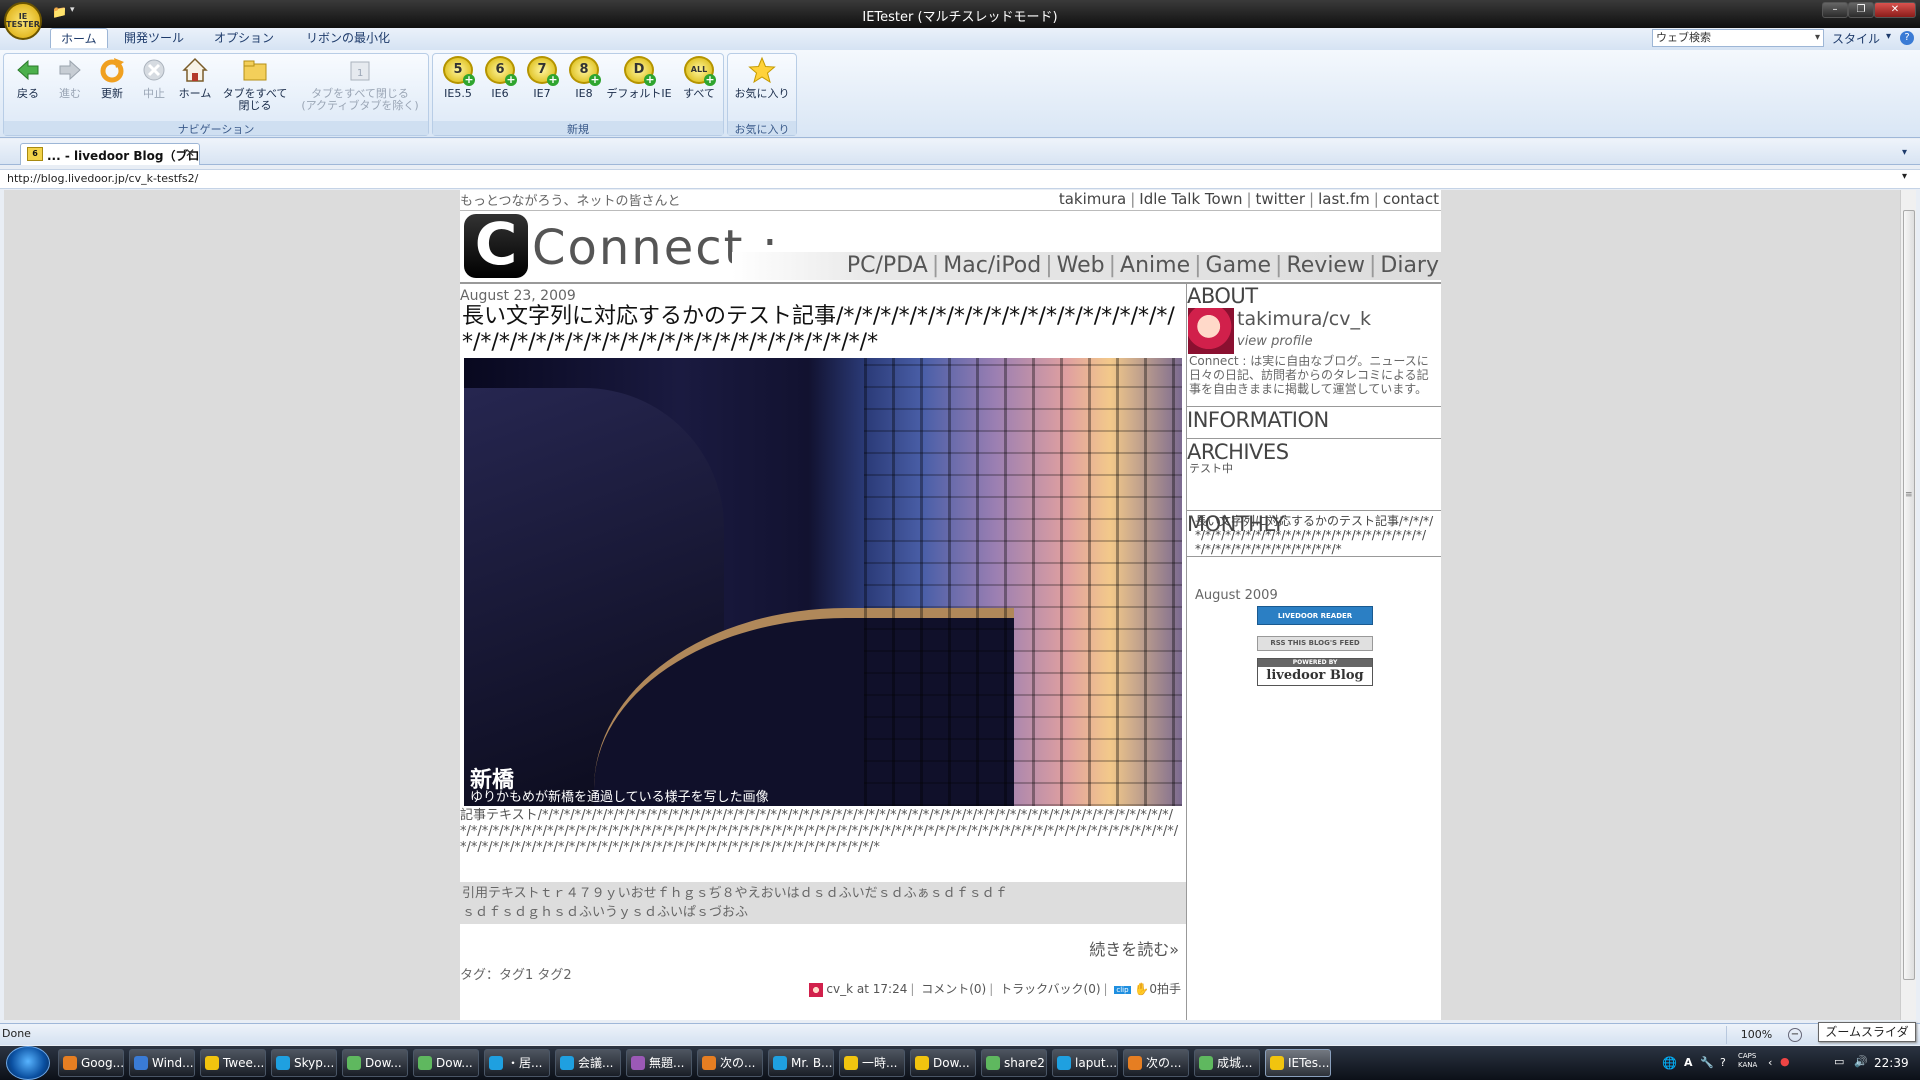  Describe the element at coordinates (1014, 1063) in the screenshot. I see `taskbar-item: share2` at that location.